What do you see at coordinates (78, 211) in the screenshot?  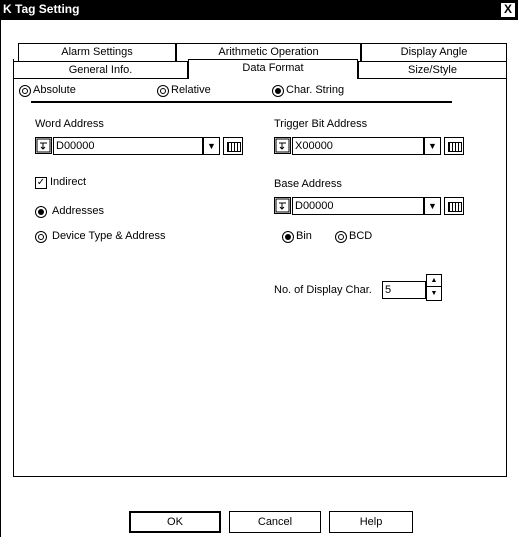 I see `addresses-label: Addresses` at bounding box center [78, 211].